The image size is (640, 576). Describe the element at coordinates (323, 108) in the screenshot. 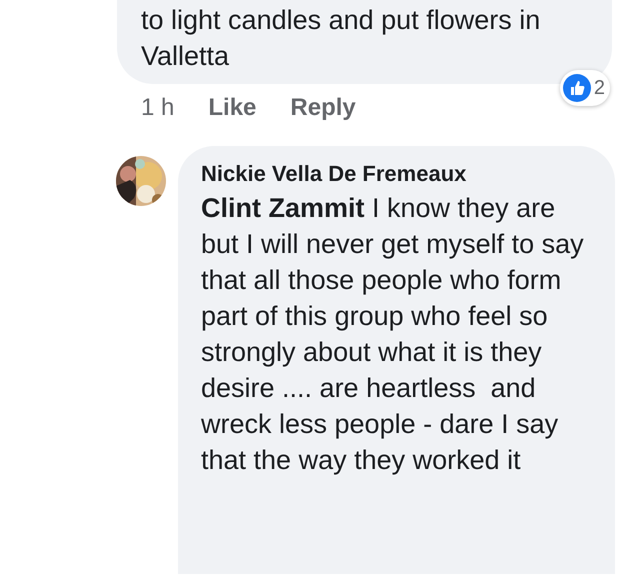

I see `comment-action-link: Reply` at that location.